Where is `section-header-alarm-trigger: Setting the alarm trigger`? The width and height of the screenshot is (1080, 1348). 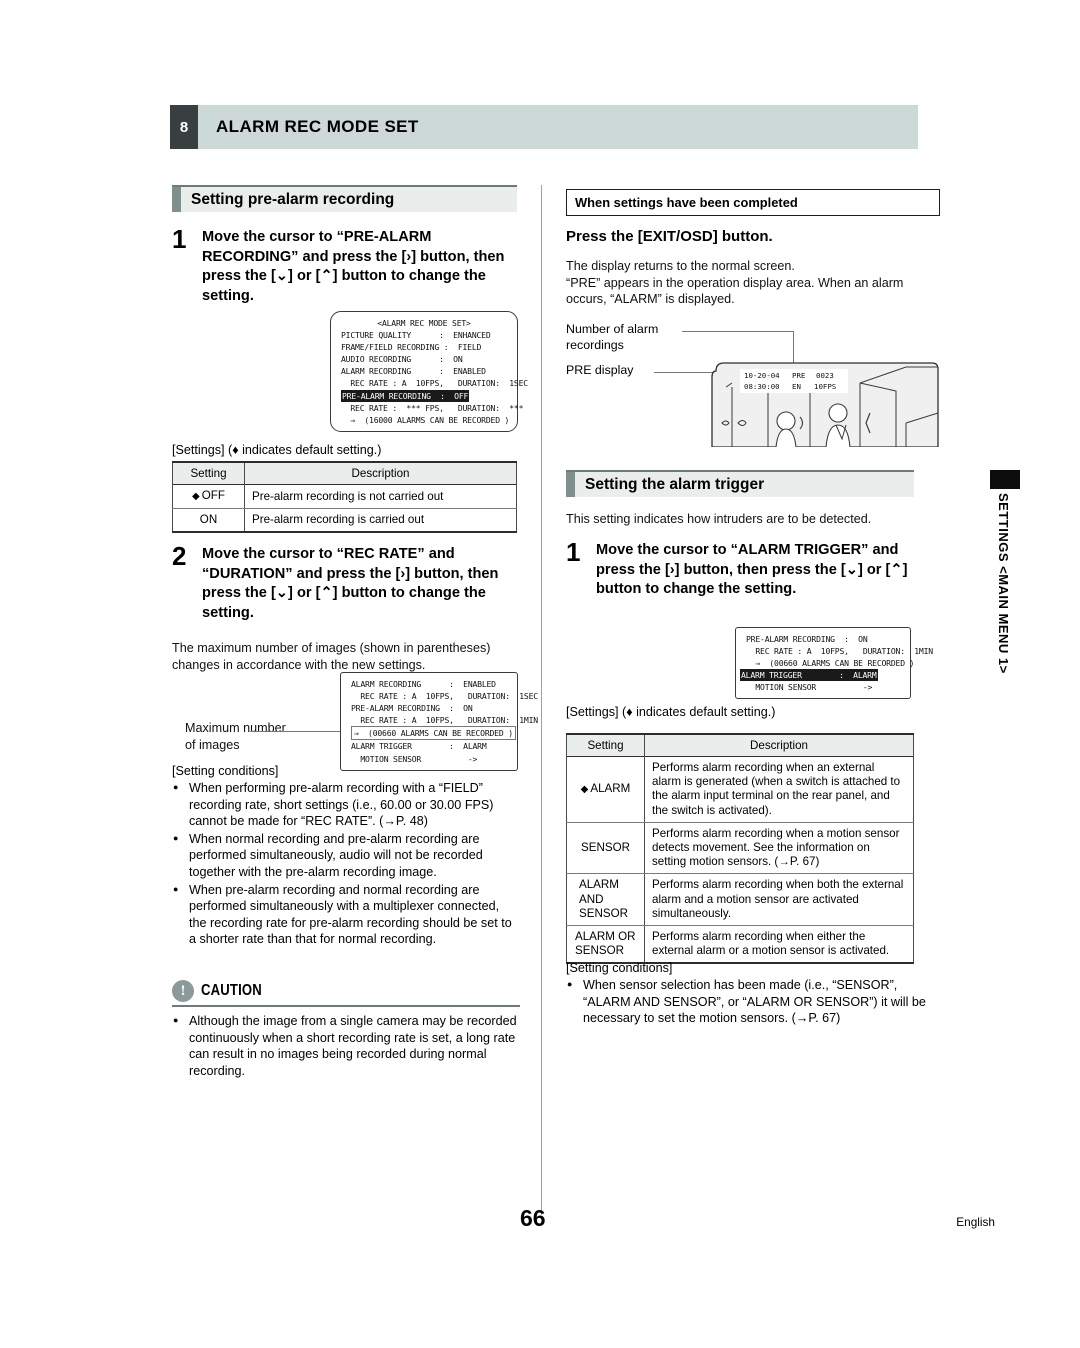 section-header-alarm-trigger: Setting the alarm trigger is located at coordinates (740, 483).